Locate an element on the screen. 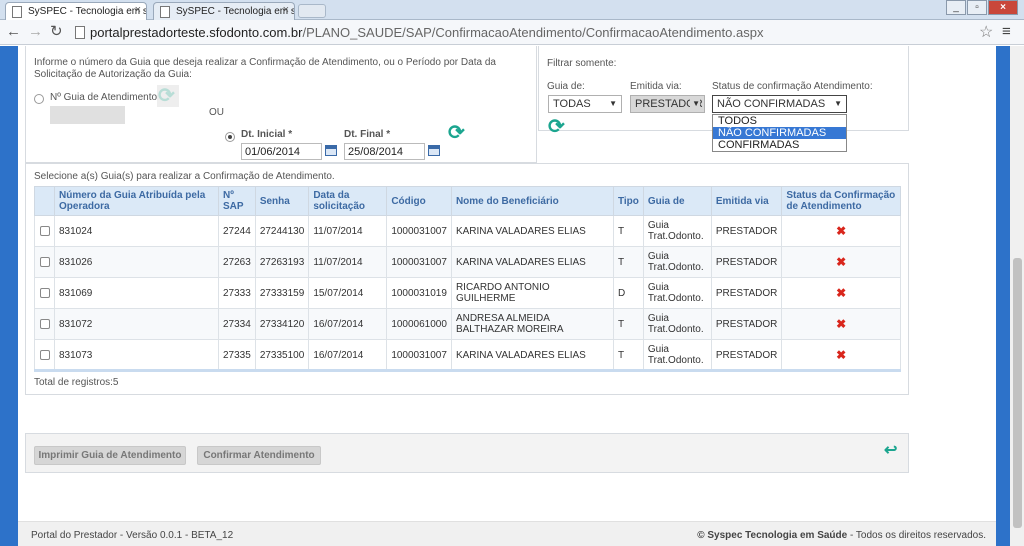 Image resolution: width=1024 pixels, height=546 pixels. refresh-icon: ⟳ is located at coordinates (166, 96).